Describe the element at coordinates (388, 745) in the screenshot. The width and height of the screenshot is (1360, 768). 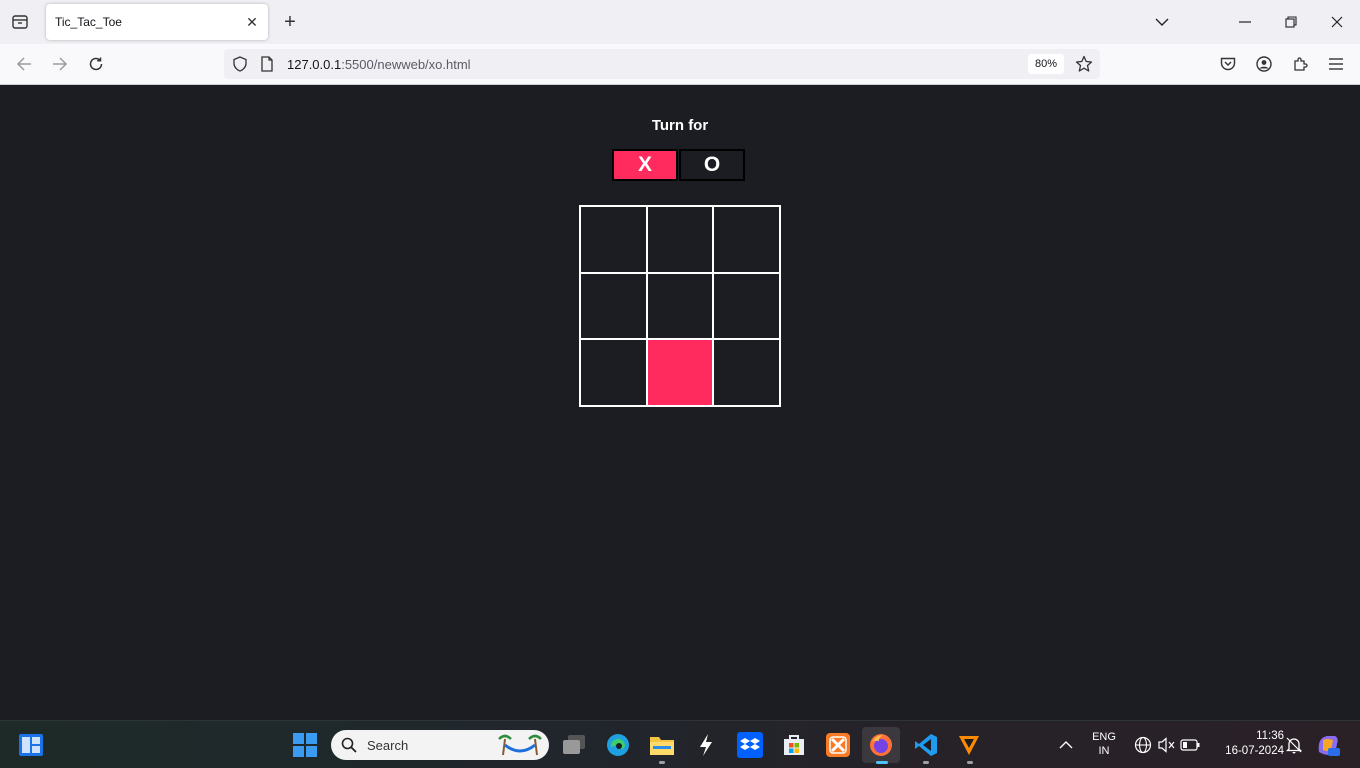
I see `search-placeholder: Search` at that location.